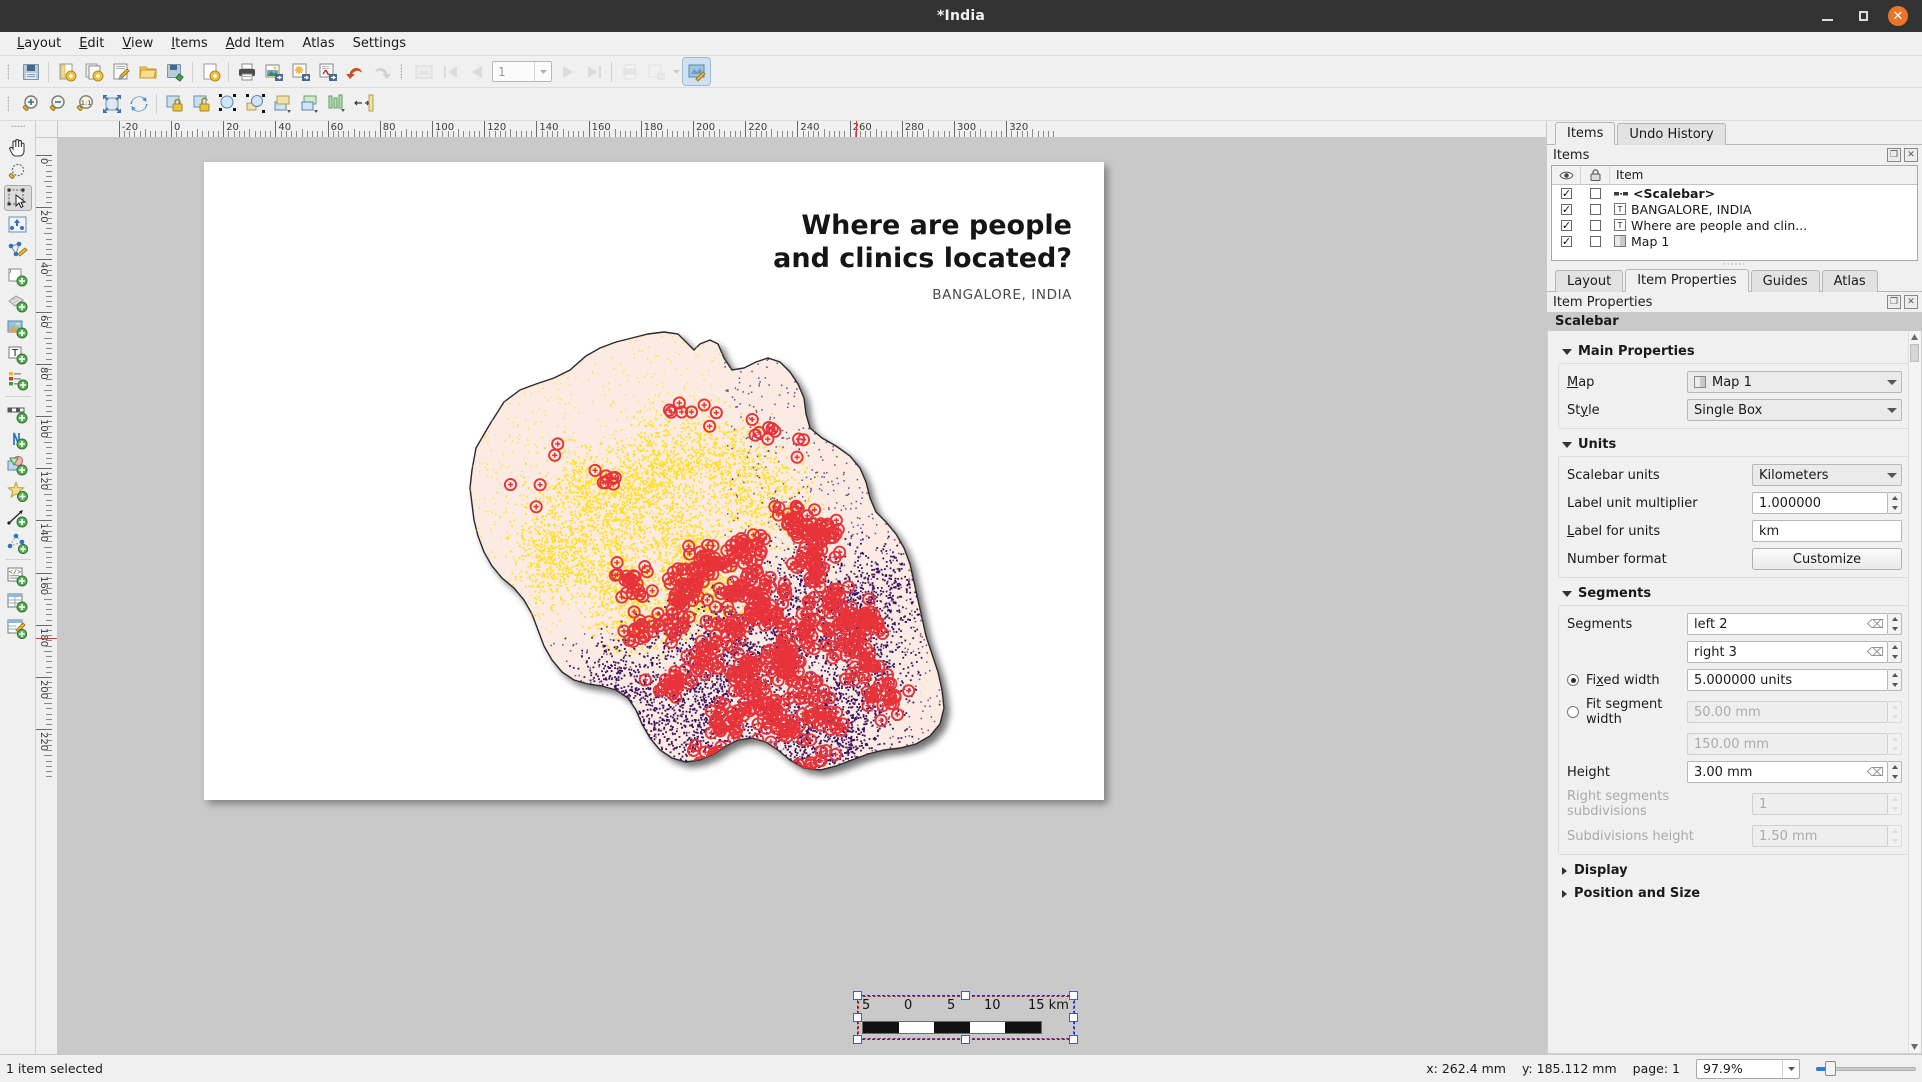 The height and width of the screenshot is (1082, 1922). What do you see at coordinates (255, 104) in the screenshot?
I see `ungroup-items-icon` at bounding box center [255, 104].